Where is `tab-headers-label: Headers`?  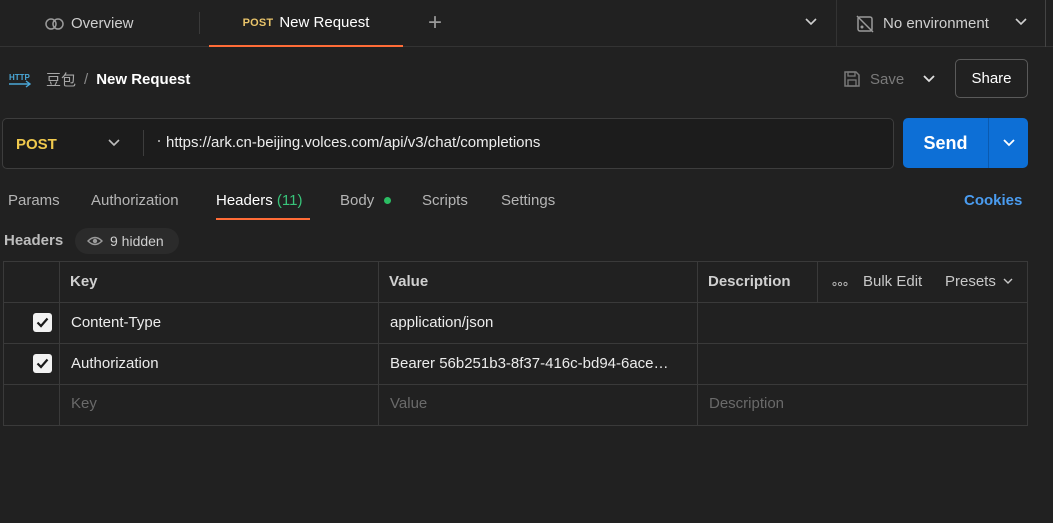 tab-headers-label: Headers is located at coordinates (244, 200).